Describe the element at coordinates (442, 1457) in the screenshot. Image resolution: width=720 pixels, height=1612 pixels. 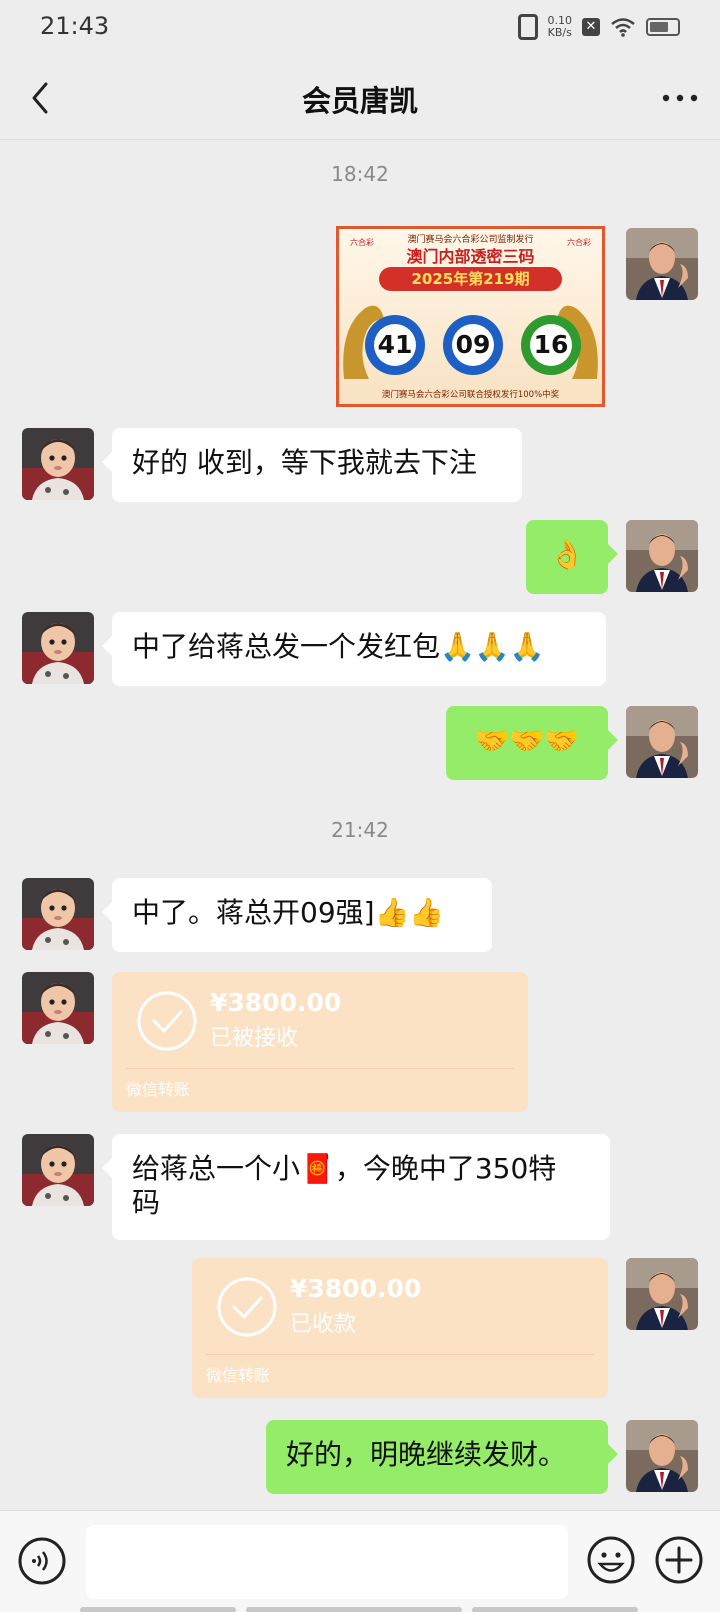
I see `message-bubble: 好的，明晚继续发财。` at that location.